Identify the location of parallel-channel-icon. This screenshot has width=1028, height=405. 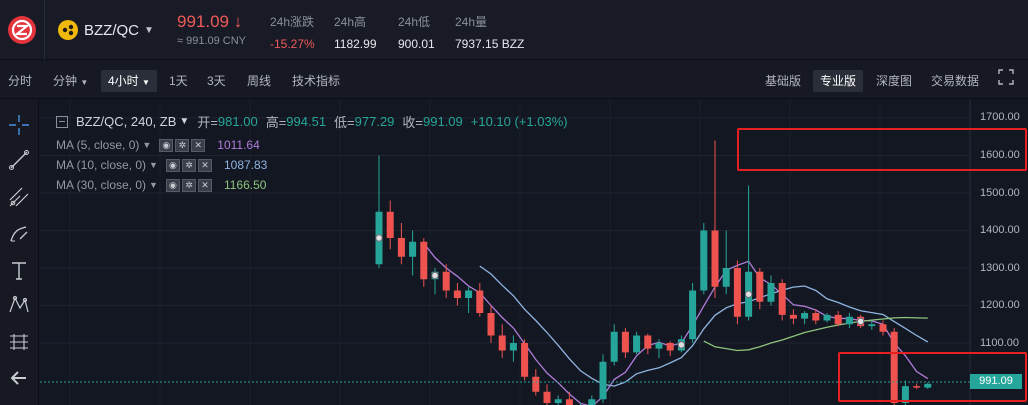
(19, 197).